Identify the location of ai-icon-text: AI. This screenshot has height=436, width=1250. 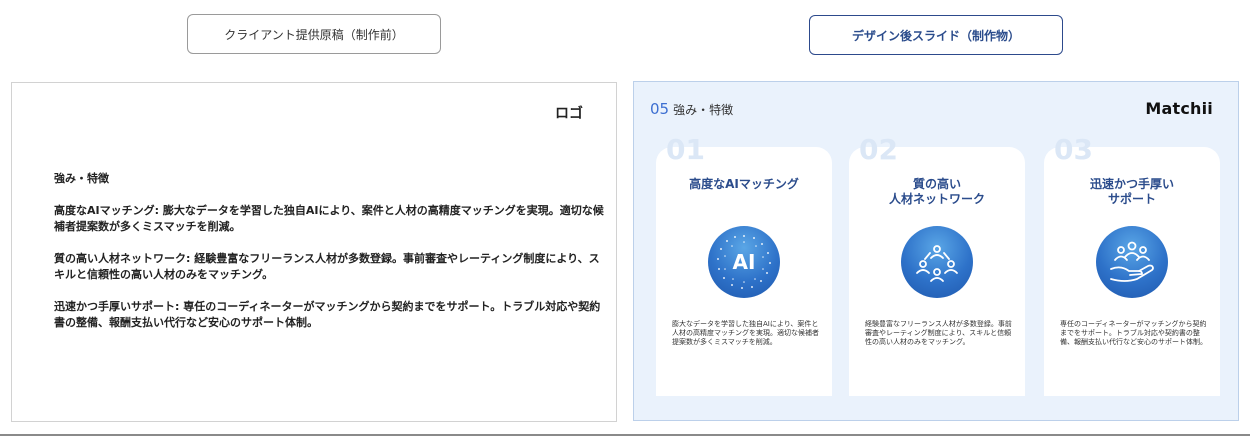
(744, 262).